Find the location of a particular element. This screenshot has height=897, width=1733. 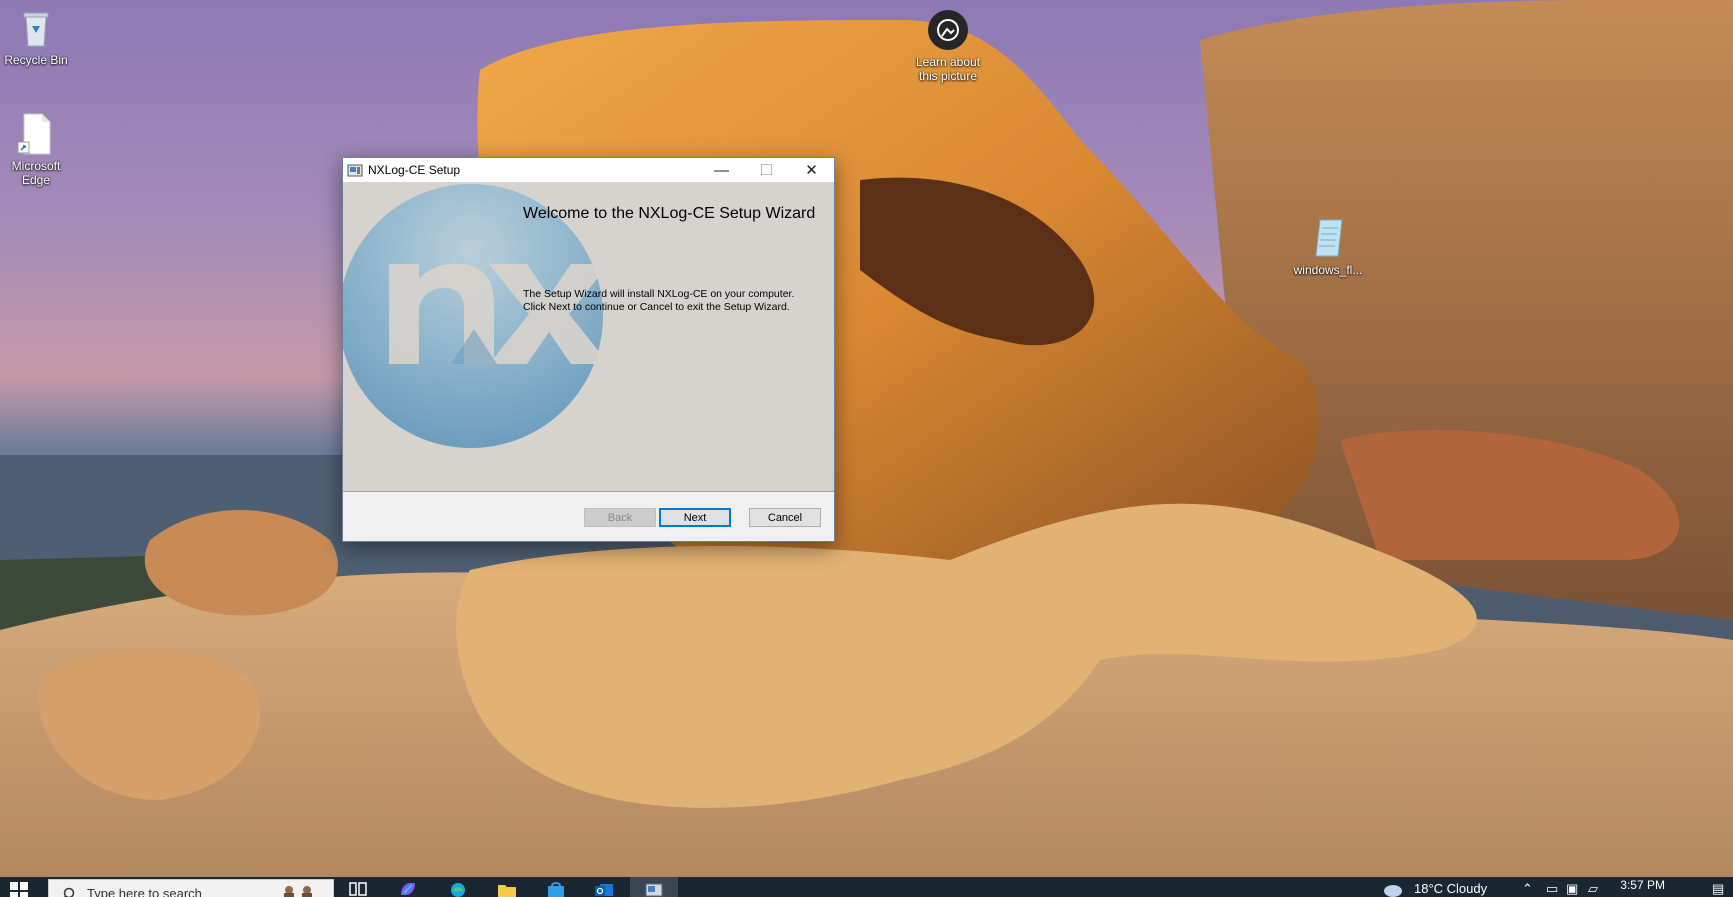

microsoft-edge-shortcut: Microsoft Edge is located at coordinates (38, 149).